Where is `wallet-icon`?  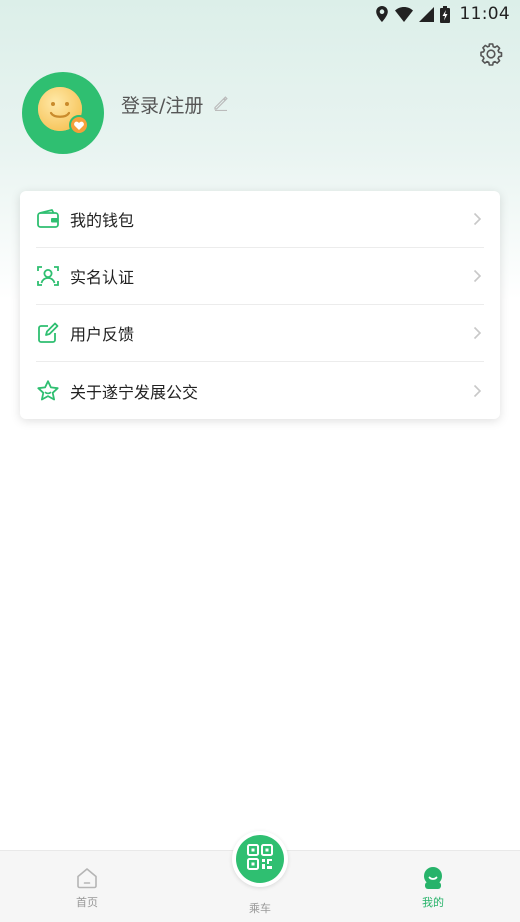 wallet-icon is located at coordinates (48, 219).